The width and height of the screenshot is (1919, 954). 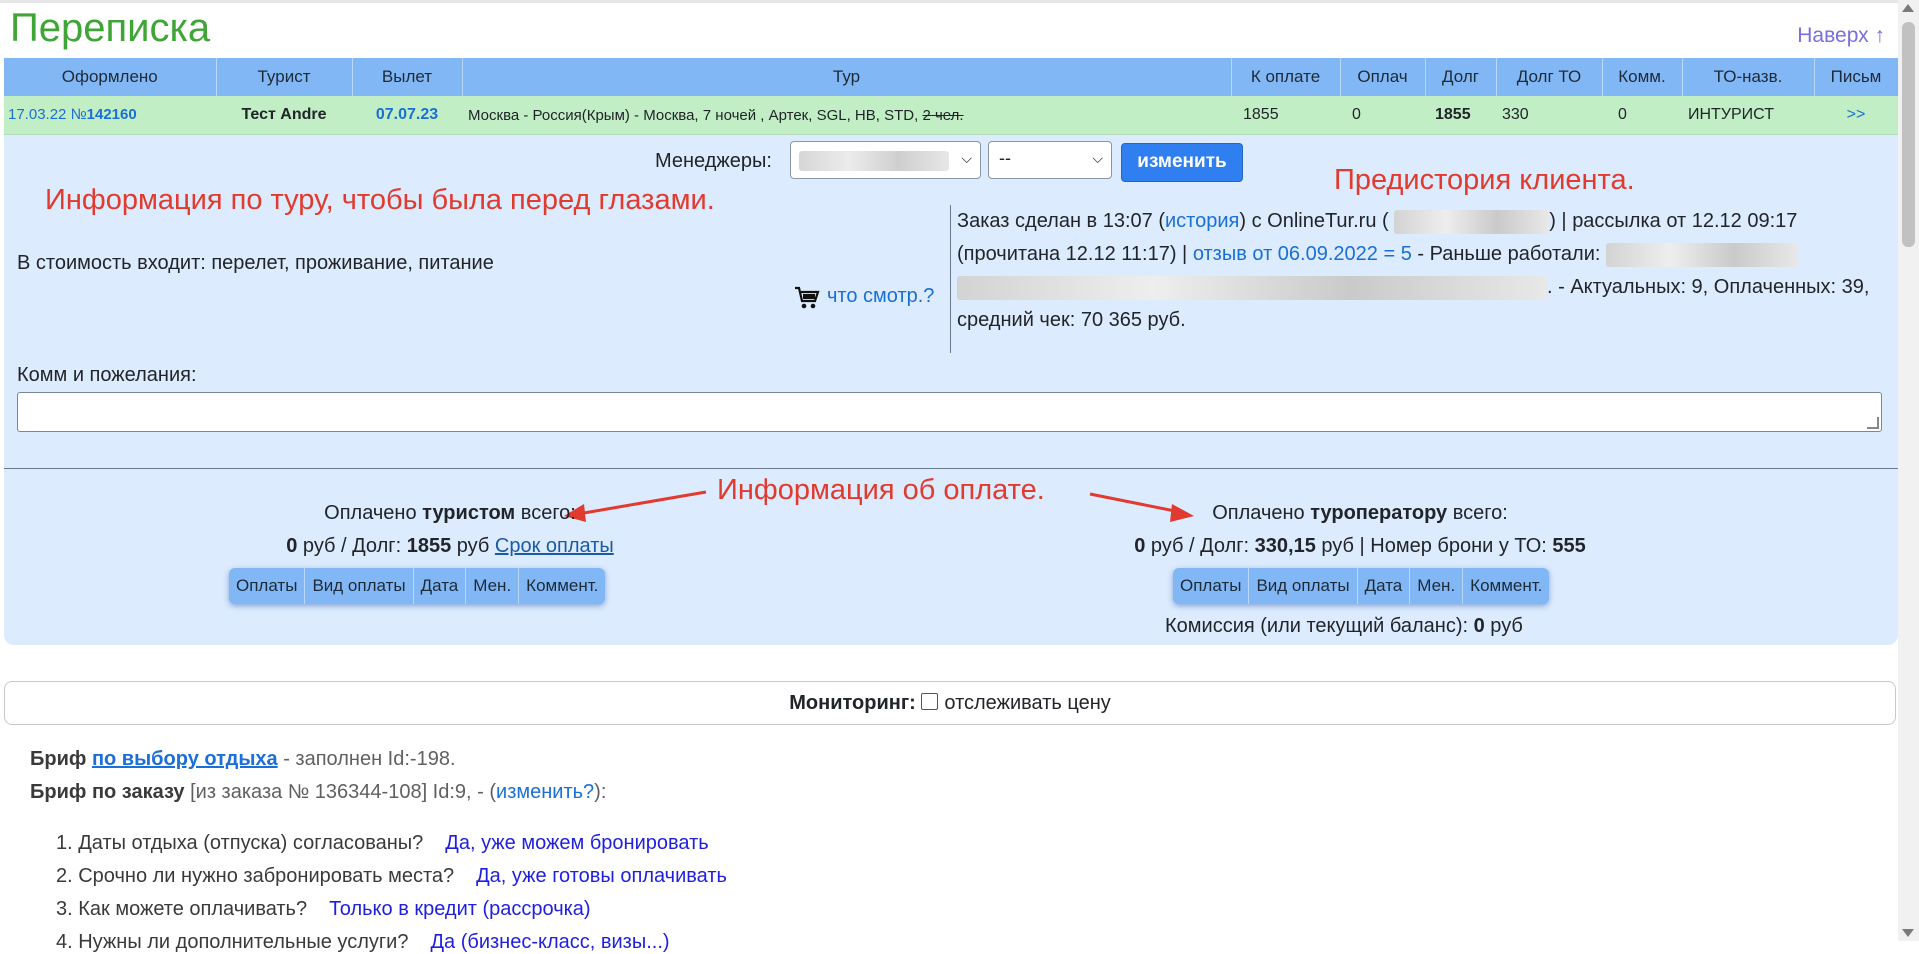 I want to click on operator-rub-debt-text: руб / Долг:, so click(x=1200, y=546).